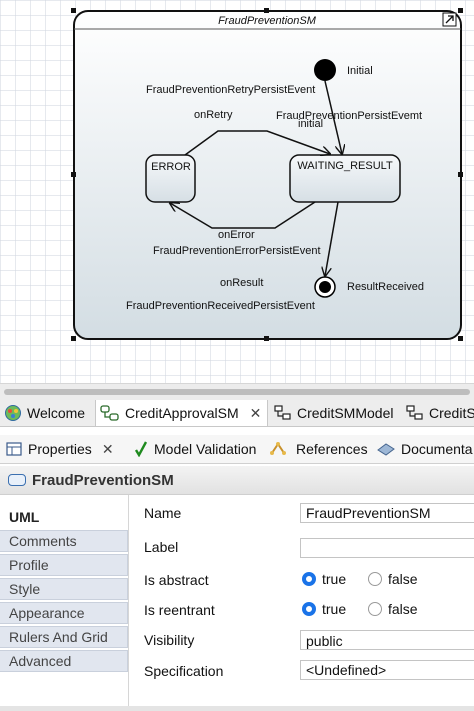  What do you see at coordinates (236, 235) in the screenshot?
I see `error-trigger-label: onError` at bounding box center [236, 235].